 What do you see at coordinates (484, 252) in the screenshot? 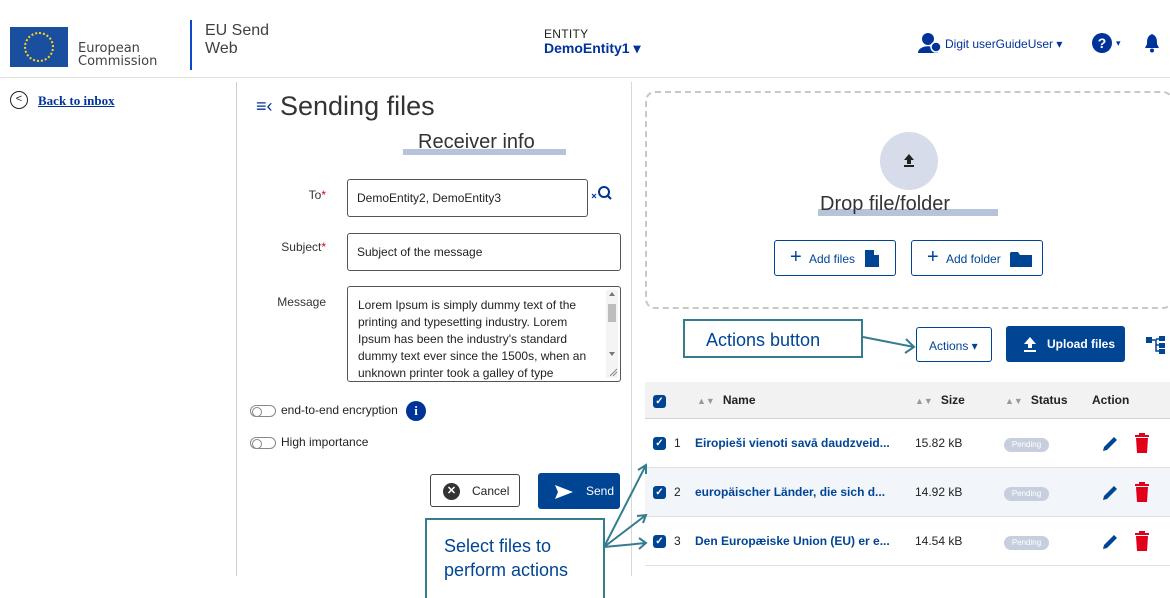
I see `subject-field: Subject of the message` at bounding box center [484, 252].